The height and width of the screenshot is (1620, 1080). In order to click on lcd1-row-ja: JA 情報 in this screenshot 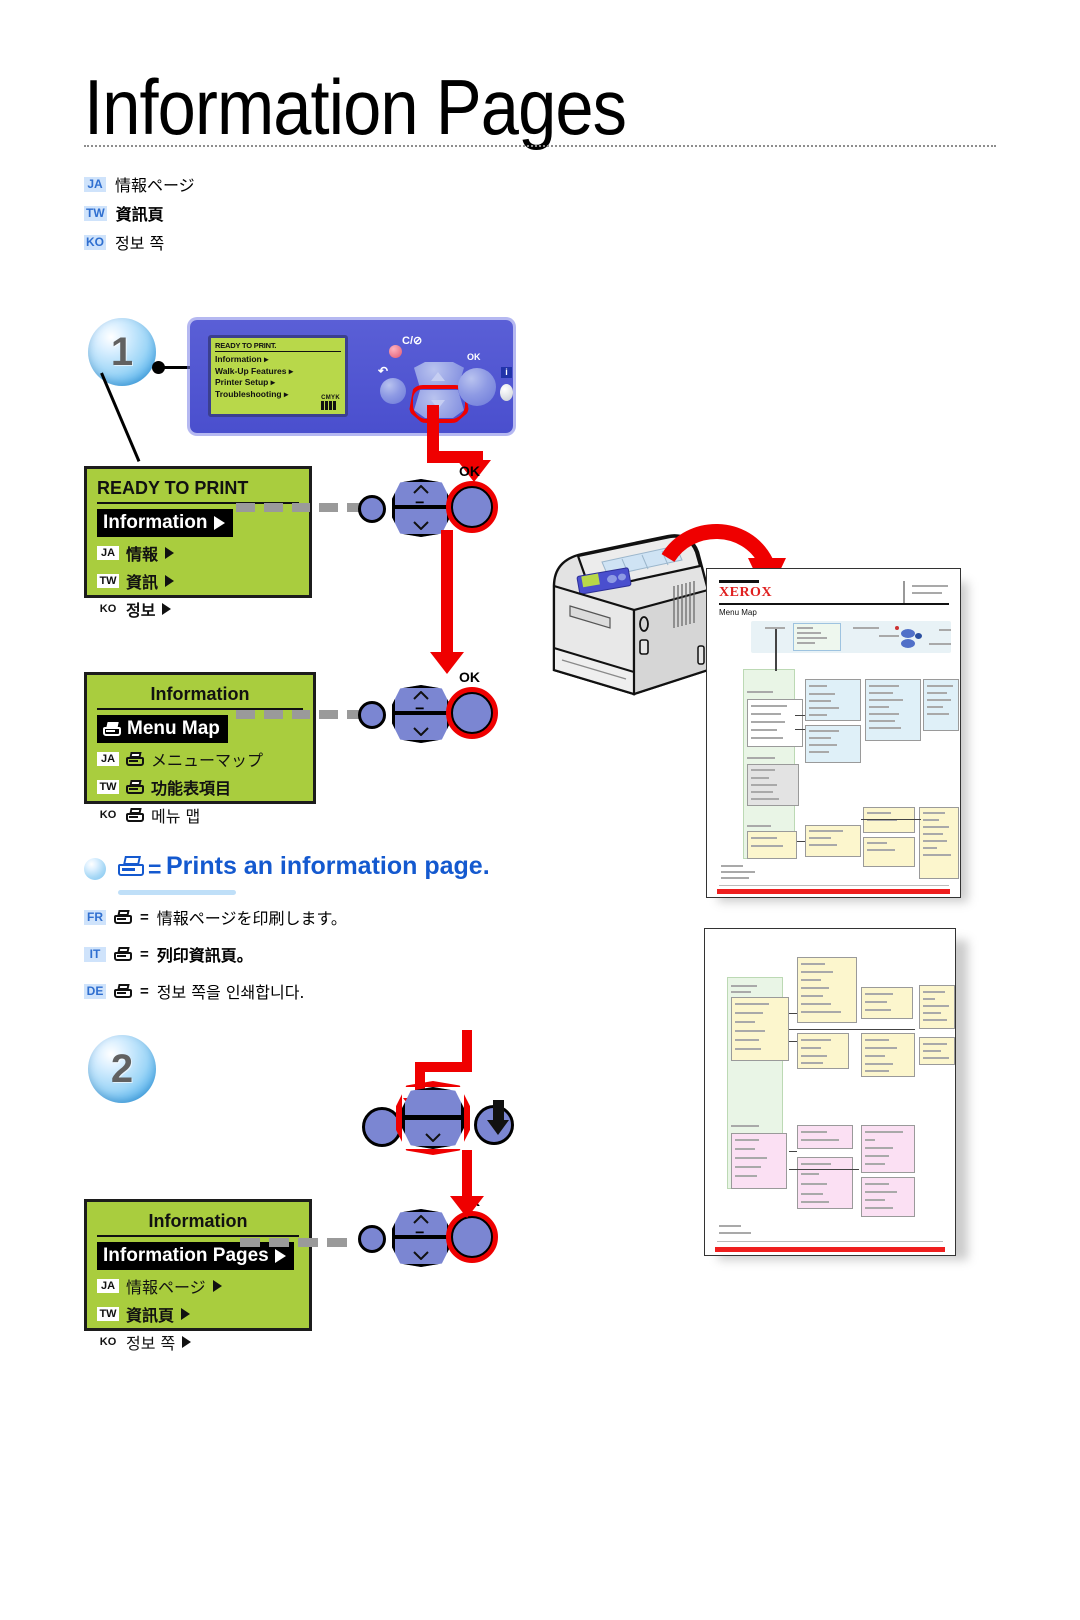, I will do `click(198, 553)`.